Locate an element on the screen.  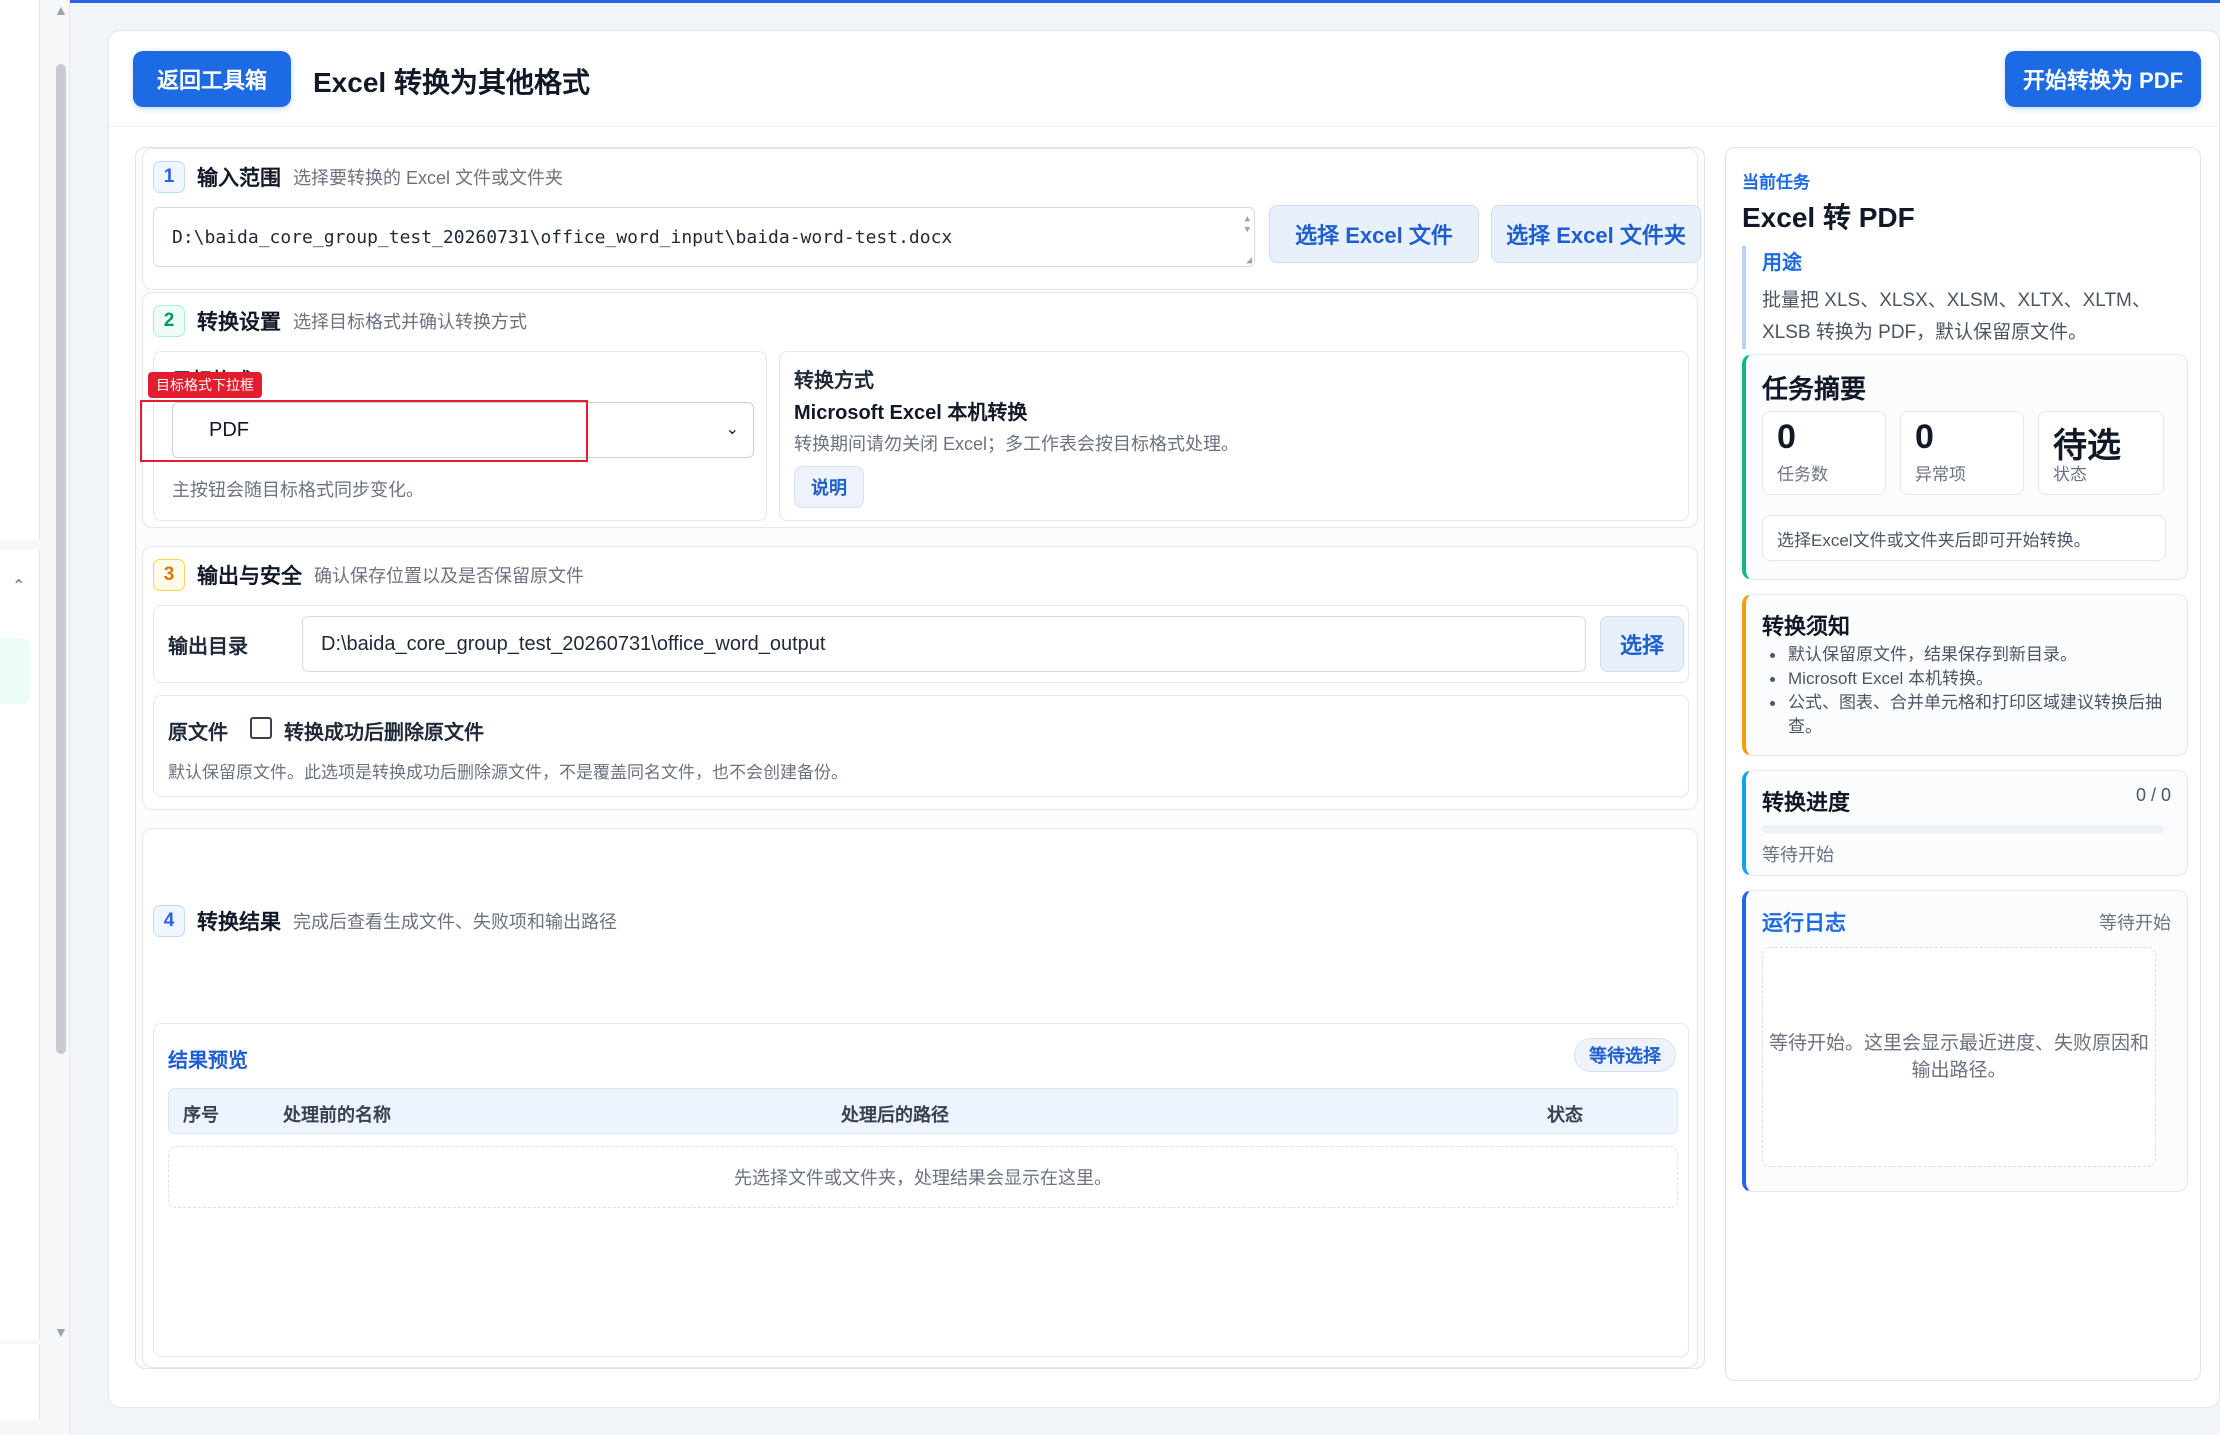
method-note: 转换期间请勿关闭 Excel；多工作表会按目标格式处理。 is located at coordinates (1017, 444).